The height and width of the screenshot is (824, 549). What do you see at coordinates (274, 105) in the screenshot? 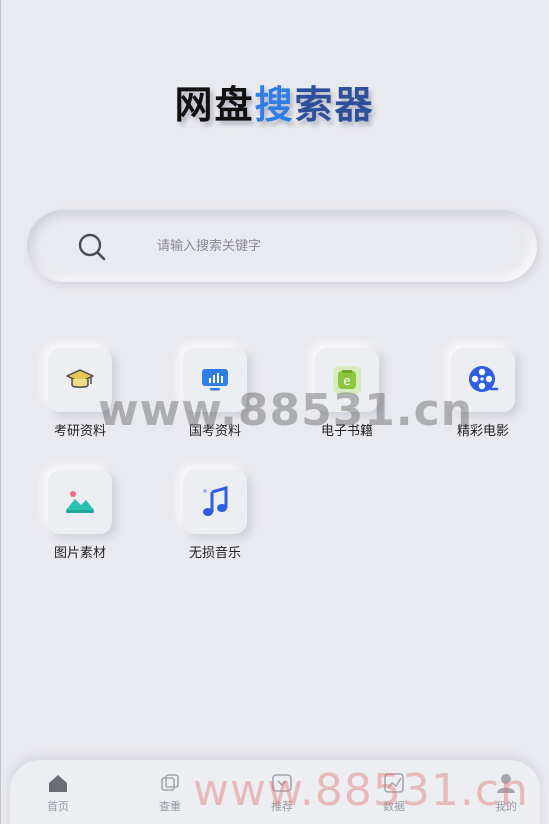
I see `app-title-part-2: 搜` at bounding box center [274, 105].